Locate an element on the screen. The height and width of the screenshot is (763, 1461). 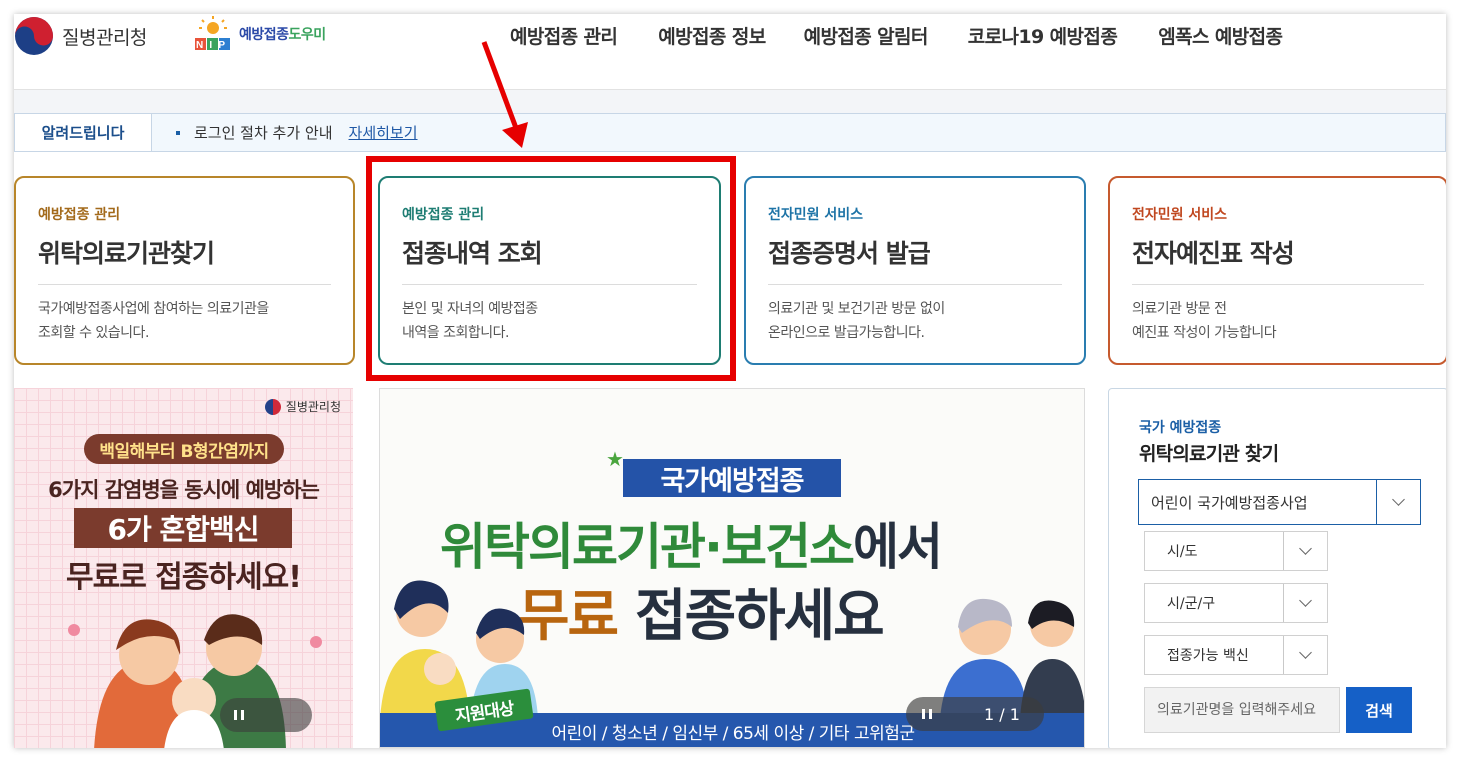
kdca-logo: 질병관리청 is located at coordinates (80, 36).